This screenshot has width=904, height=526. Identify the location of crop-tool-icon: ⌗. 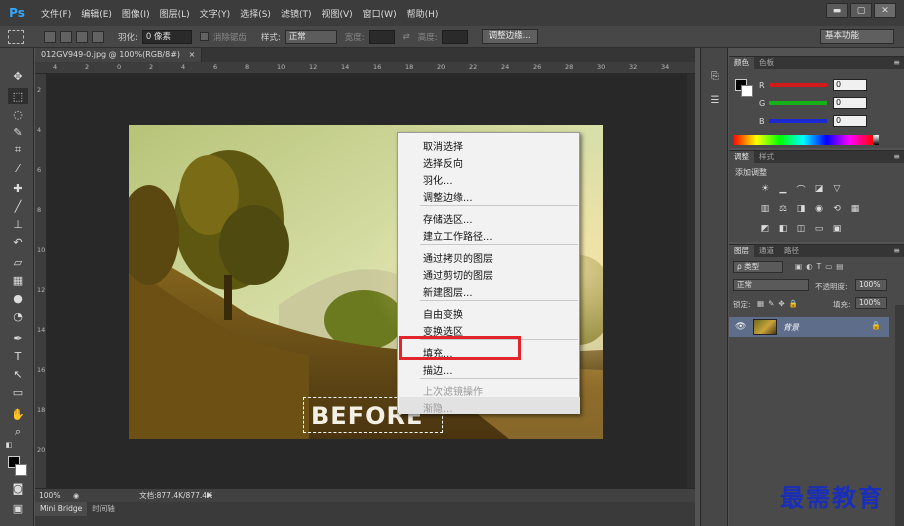
(18, 150).